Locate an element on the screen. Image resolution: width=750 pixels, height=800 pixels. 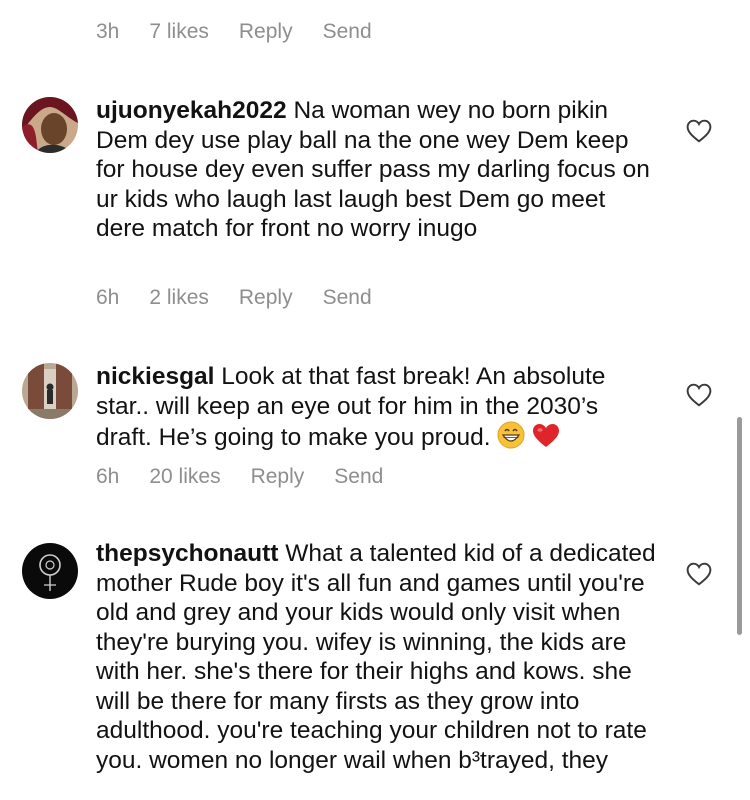
likes-count: 7 likes is located at coordinates (179, 32).